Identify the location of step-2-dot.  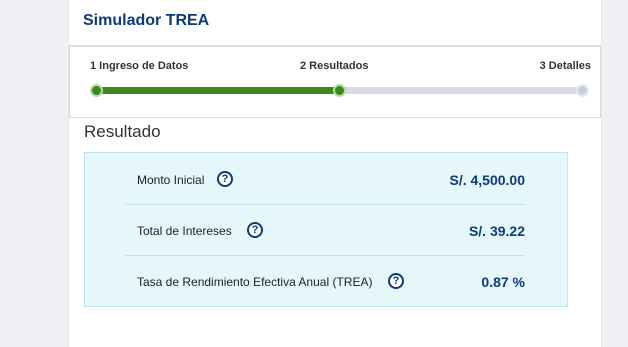
(339, 90).